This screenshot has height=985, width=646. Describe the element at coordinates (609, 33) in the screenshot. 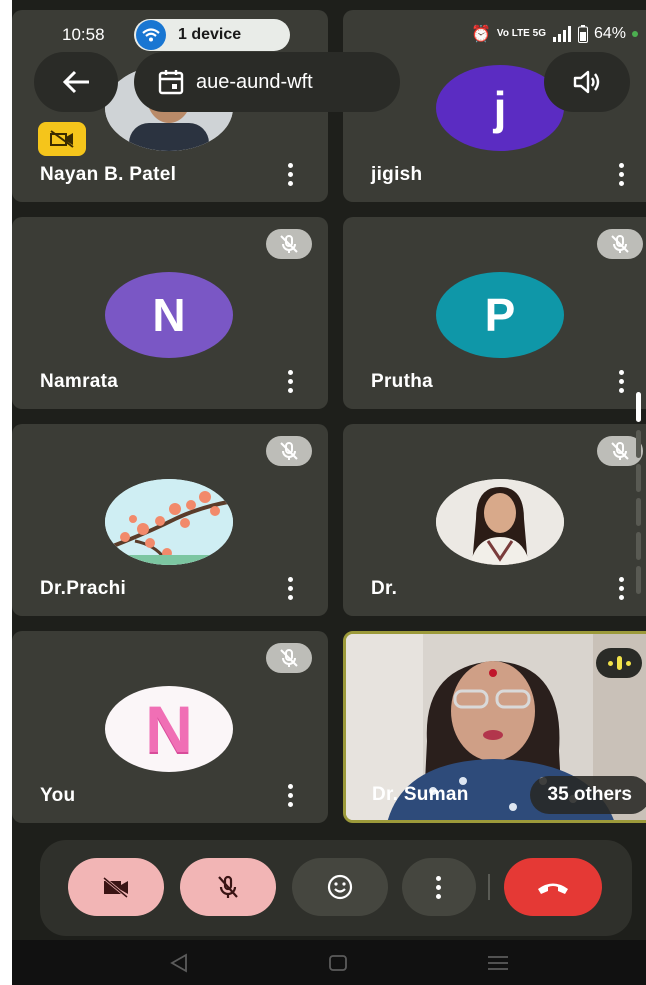

I see `battery-percent: 64%` at that location.